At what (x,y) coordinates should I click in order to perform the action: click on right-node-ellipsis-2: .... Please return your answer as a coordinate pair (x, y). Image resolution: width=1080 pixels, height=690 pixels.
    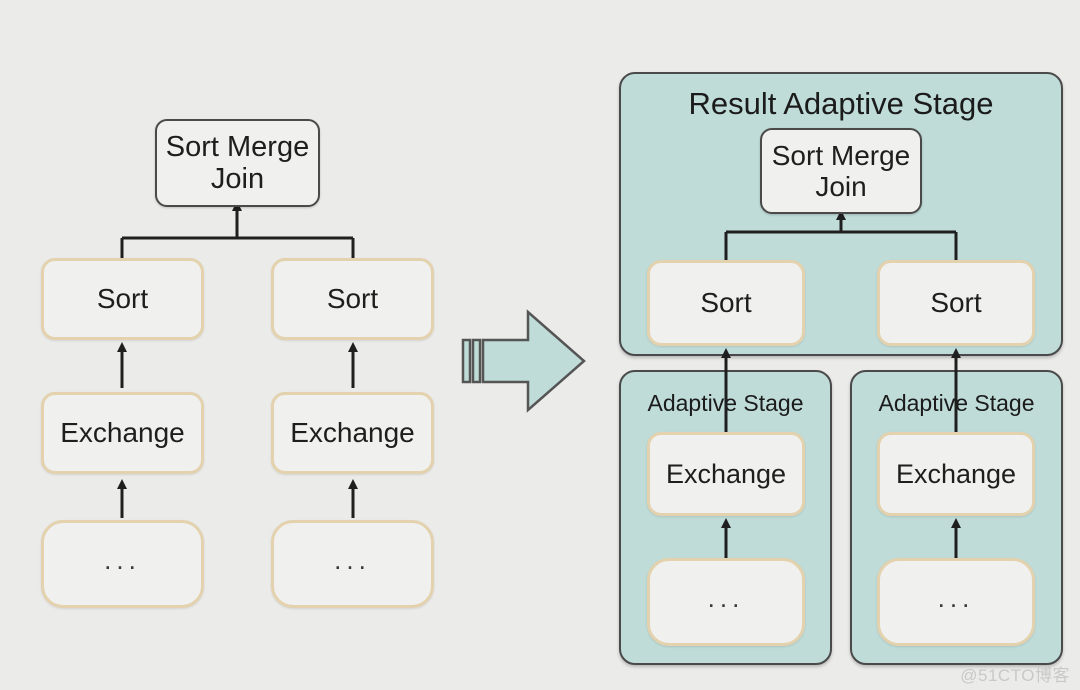
    Looking at the image, I should click on (956, 602).